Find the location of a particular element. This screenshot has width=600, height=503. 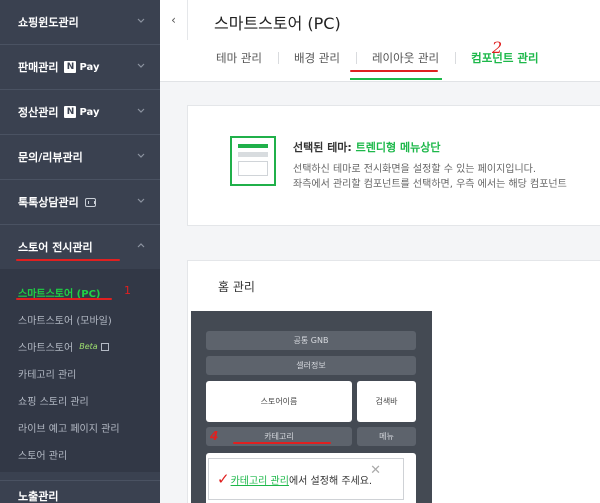

chat-icon is located at coordinates (90, 202).